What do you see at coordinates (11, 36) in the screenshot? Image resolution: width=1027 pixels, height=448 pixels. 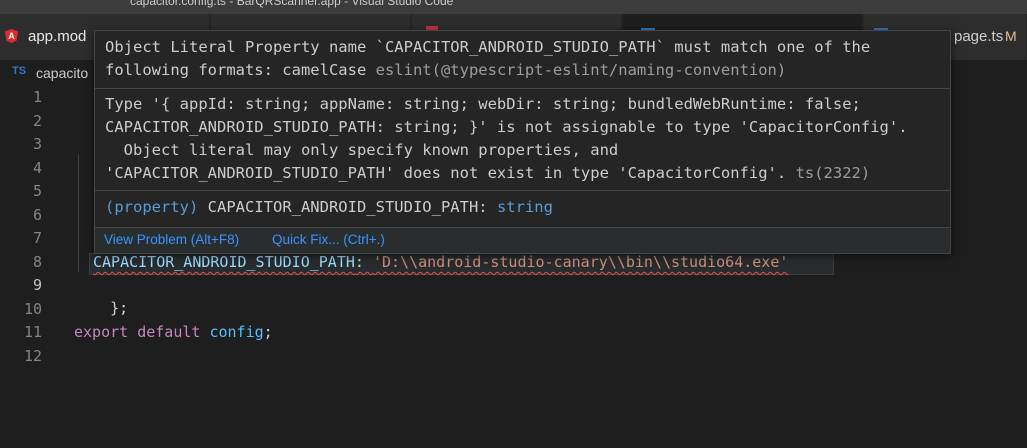 I see `angular-icon: A` at bounding box center [11, 36].